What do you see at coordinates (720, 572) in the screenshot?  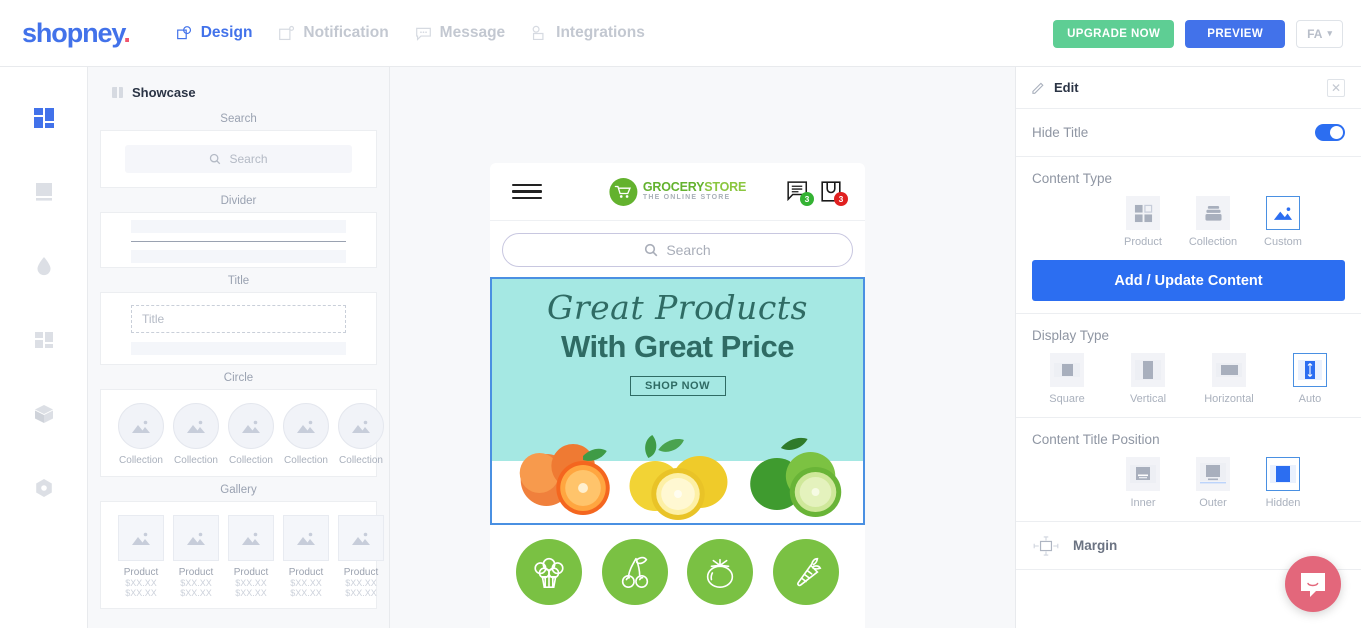 I see `category-tomato` at bounding box center [720, 572].